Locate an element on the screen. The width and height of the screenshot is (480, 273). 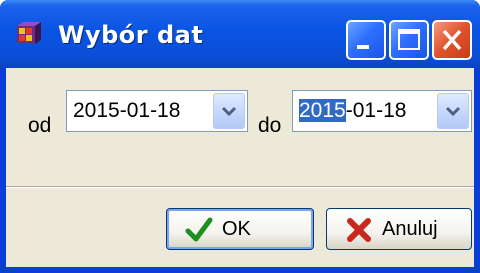
to-date-combo: 2015-01-18 is located at coordinates (382, 111).